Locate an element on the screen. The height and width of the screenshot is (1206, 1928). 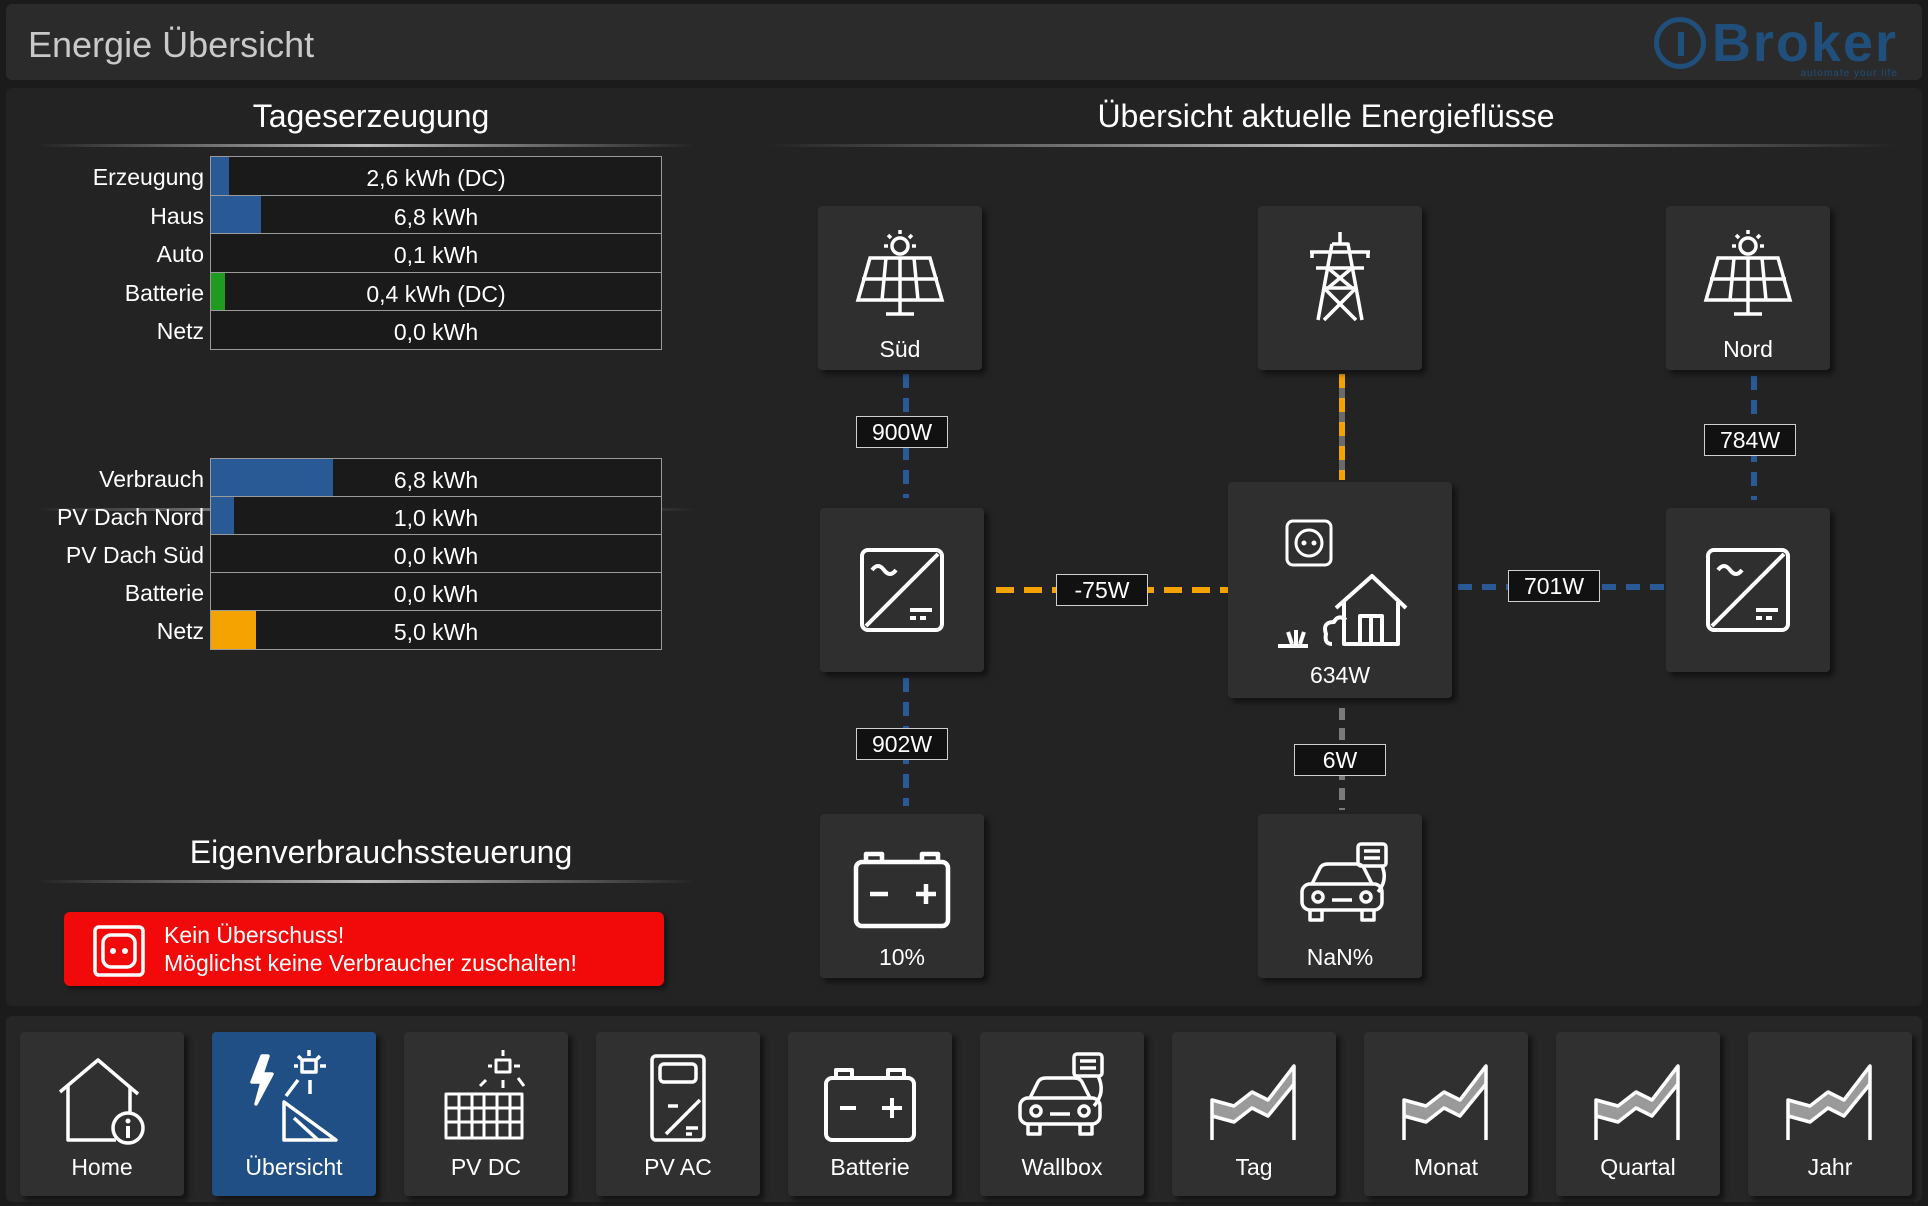
nav-month: Monat is located at coordinates (1446, 1114).